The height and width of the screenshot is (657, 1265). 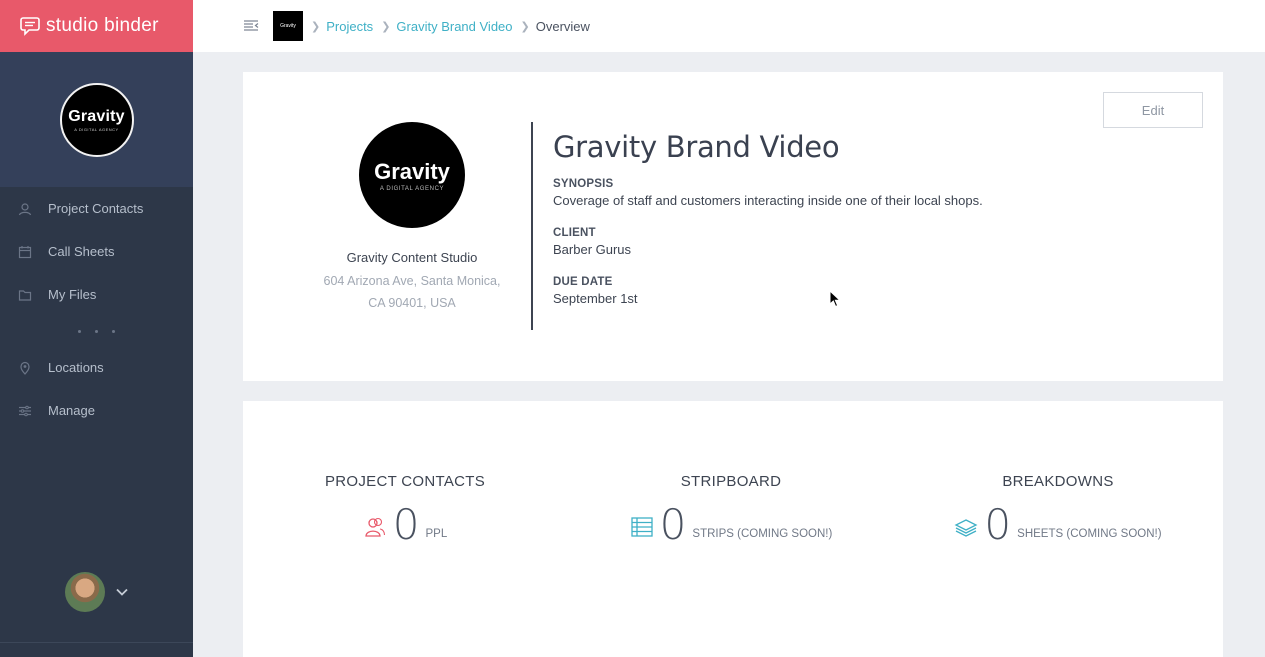 I want to click on more-items-dots, so click(x=96, y=331).